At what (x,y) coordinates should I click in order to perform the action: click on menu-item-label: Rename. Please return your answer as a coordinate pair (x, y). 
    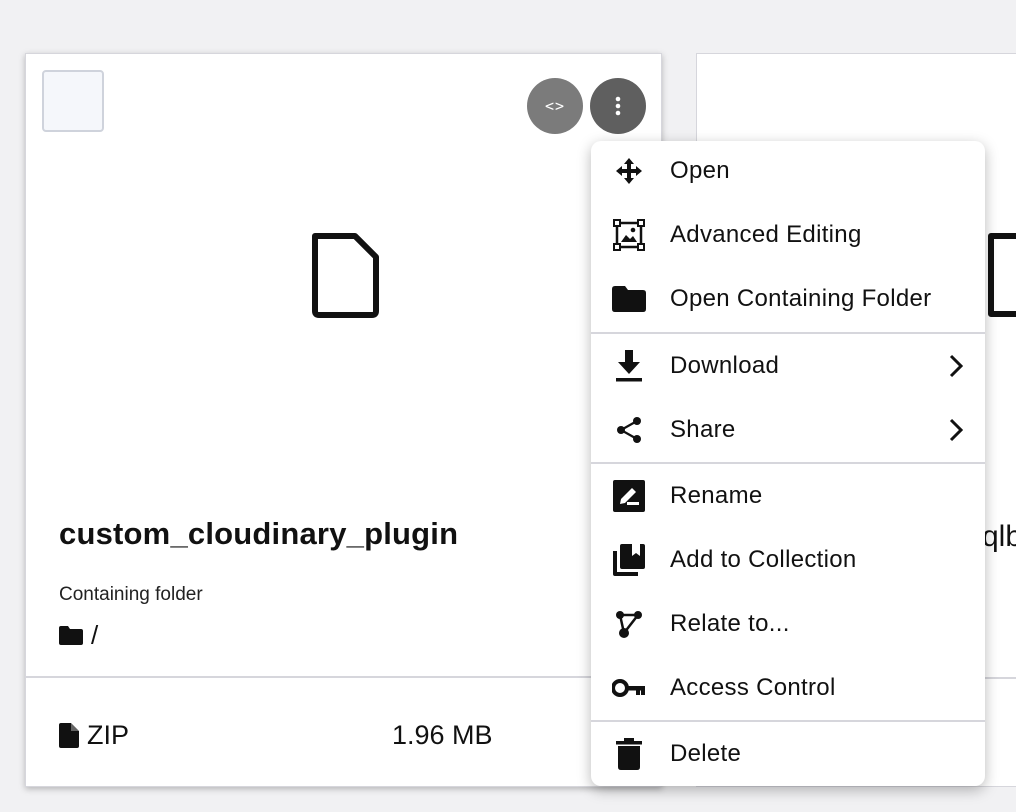
    Looking at the image, I should click on (716, 495).